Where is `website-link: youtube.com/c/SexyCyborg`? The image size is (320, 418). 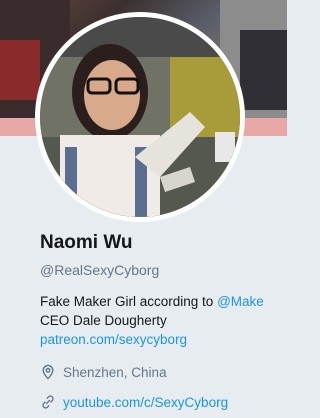 website-link: youtube.com/c/SexyCyborg is located at coordinates (145, 402).